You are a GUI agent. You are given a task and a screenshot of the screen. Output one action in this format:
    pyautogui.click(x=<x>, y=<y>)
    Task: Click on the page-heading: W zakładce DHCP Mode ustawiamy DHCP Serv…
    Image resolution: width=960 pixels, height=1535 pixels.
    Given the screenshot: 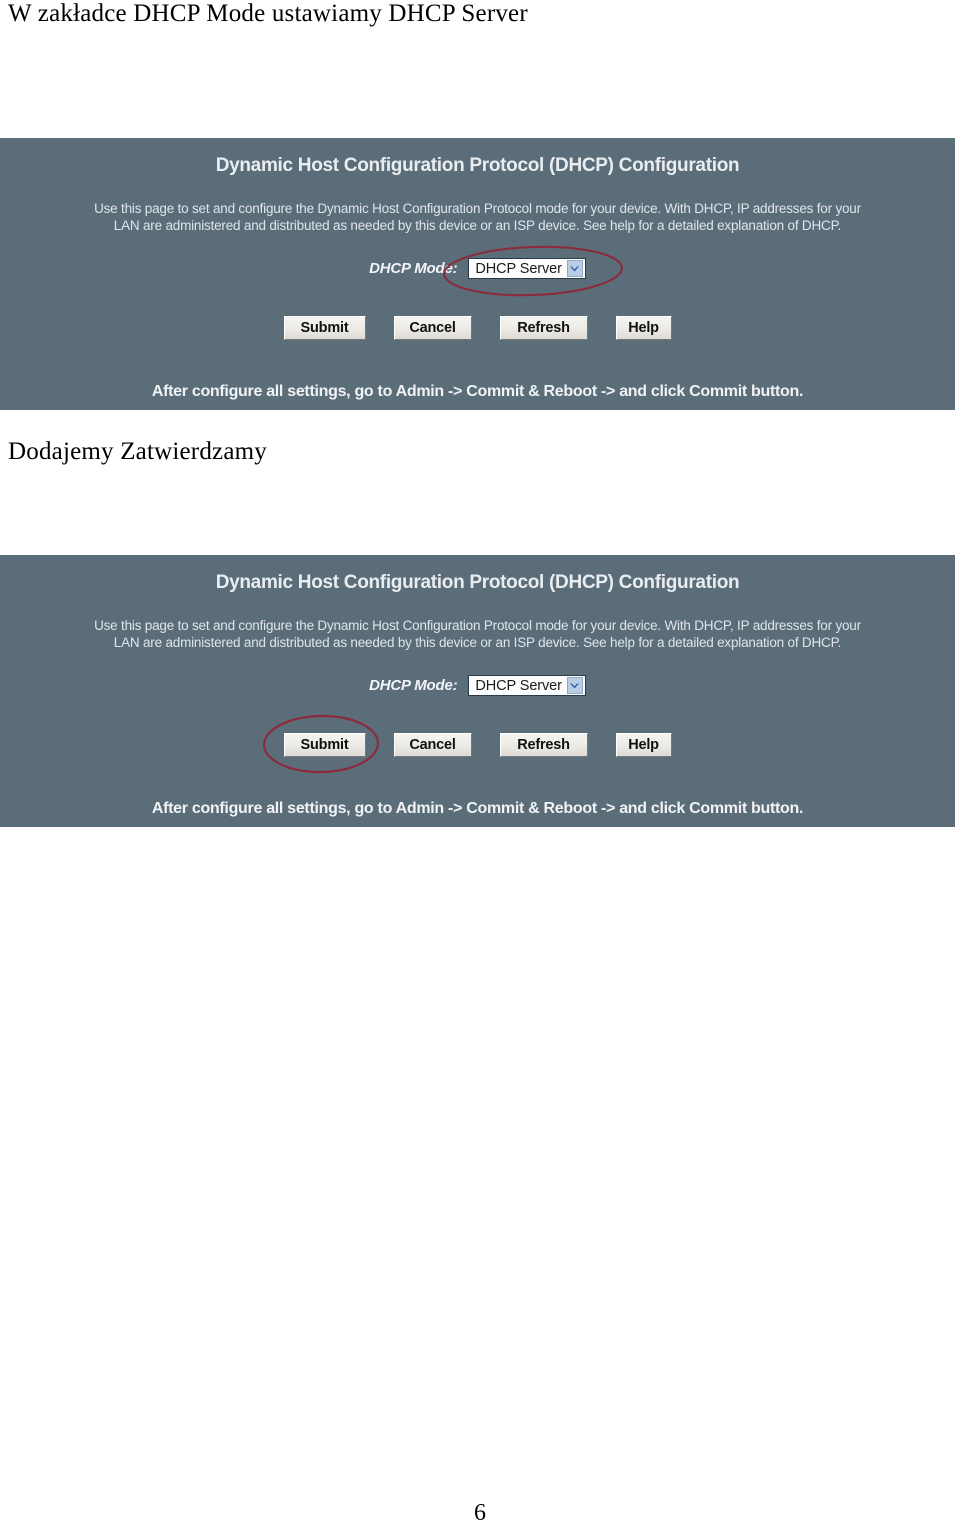 What is the action you would take?
    pyautogui.click(x=268, y=13)
    